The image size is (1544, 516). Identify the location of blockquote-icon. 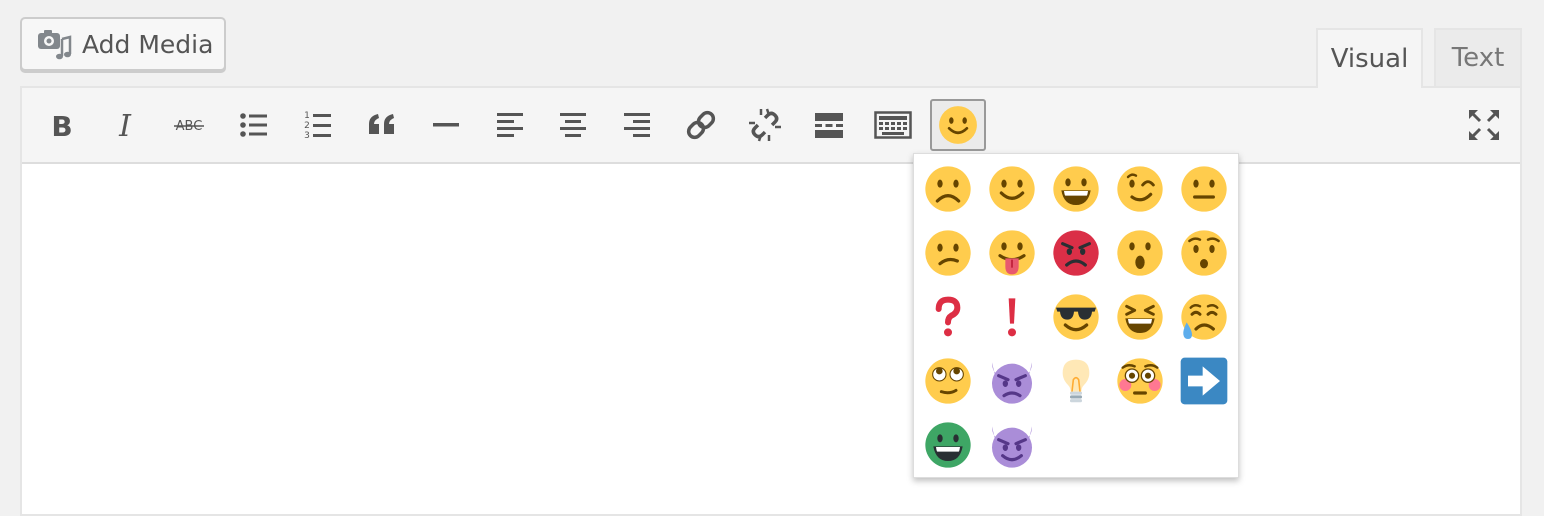
(381, 124).